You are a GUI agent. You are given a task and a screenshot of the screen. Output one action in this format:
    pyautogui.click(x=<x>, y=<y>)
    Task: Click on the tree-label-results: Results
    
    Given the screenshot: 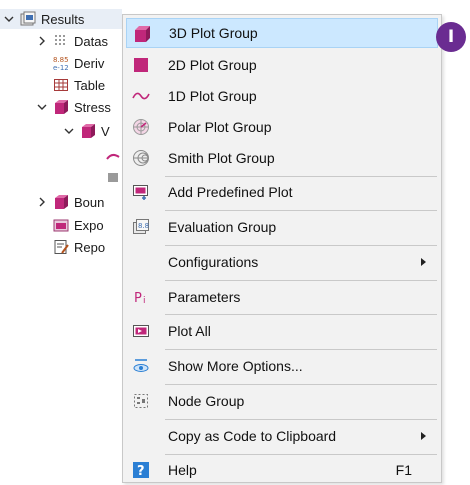 What is the action you would take?
    pyautogui.click(x=63, y=19)
    